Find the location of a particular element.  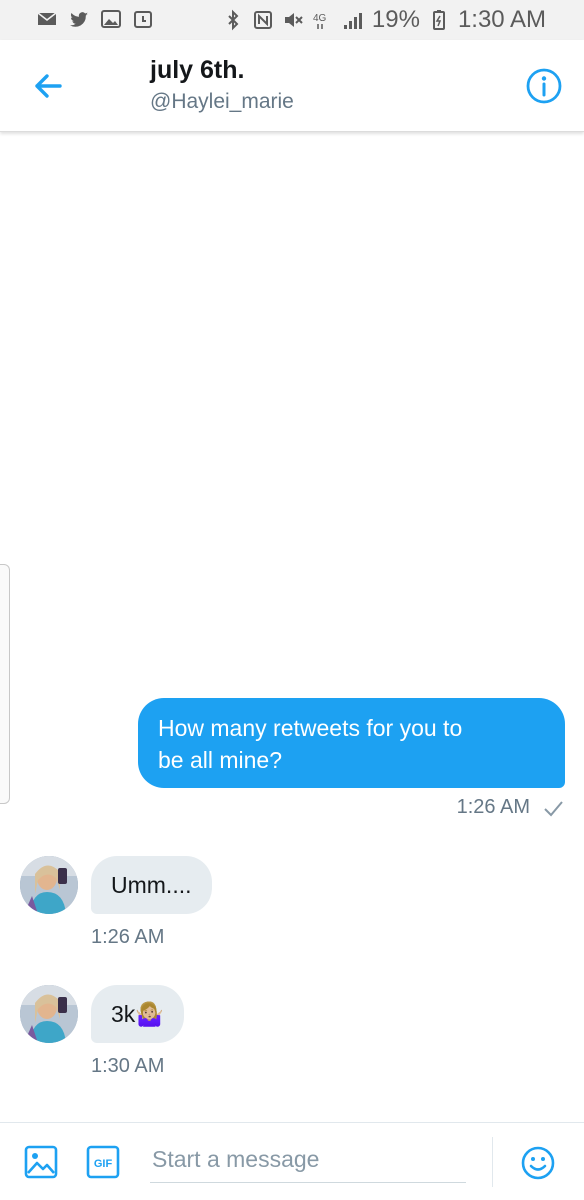

nfc-icon is located at coordinates (262, 20).